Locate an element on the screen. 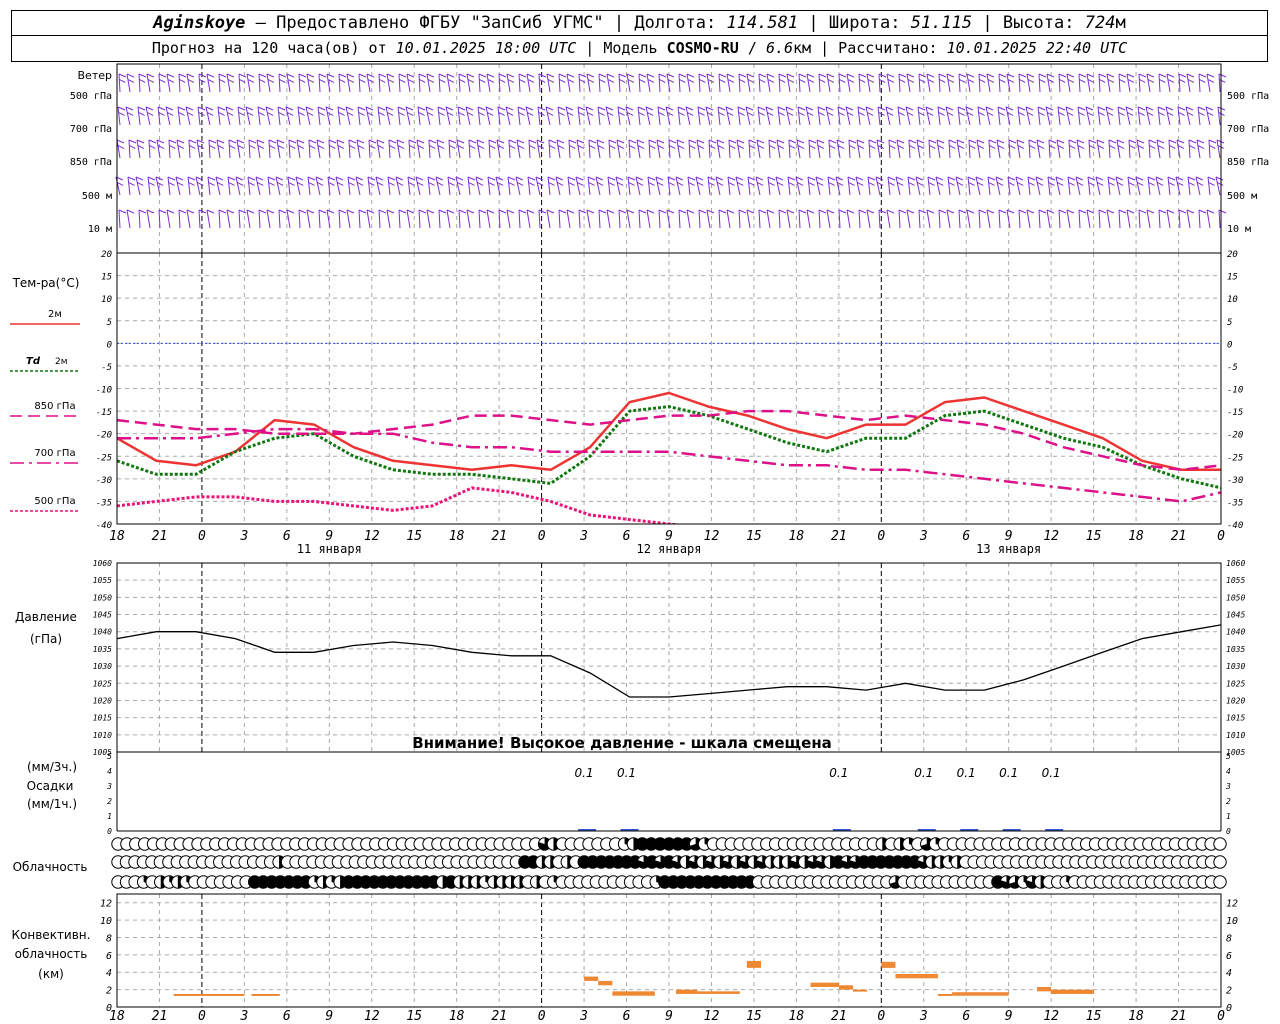 The height and width of the screenshot is (1024, 1280). wind-level-label-left: 500 гПа is located at coordinates (91, 96).